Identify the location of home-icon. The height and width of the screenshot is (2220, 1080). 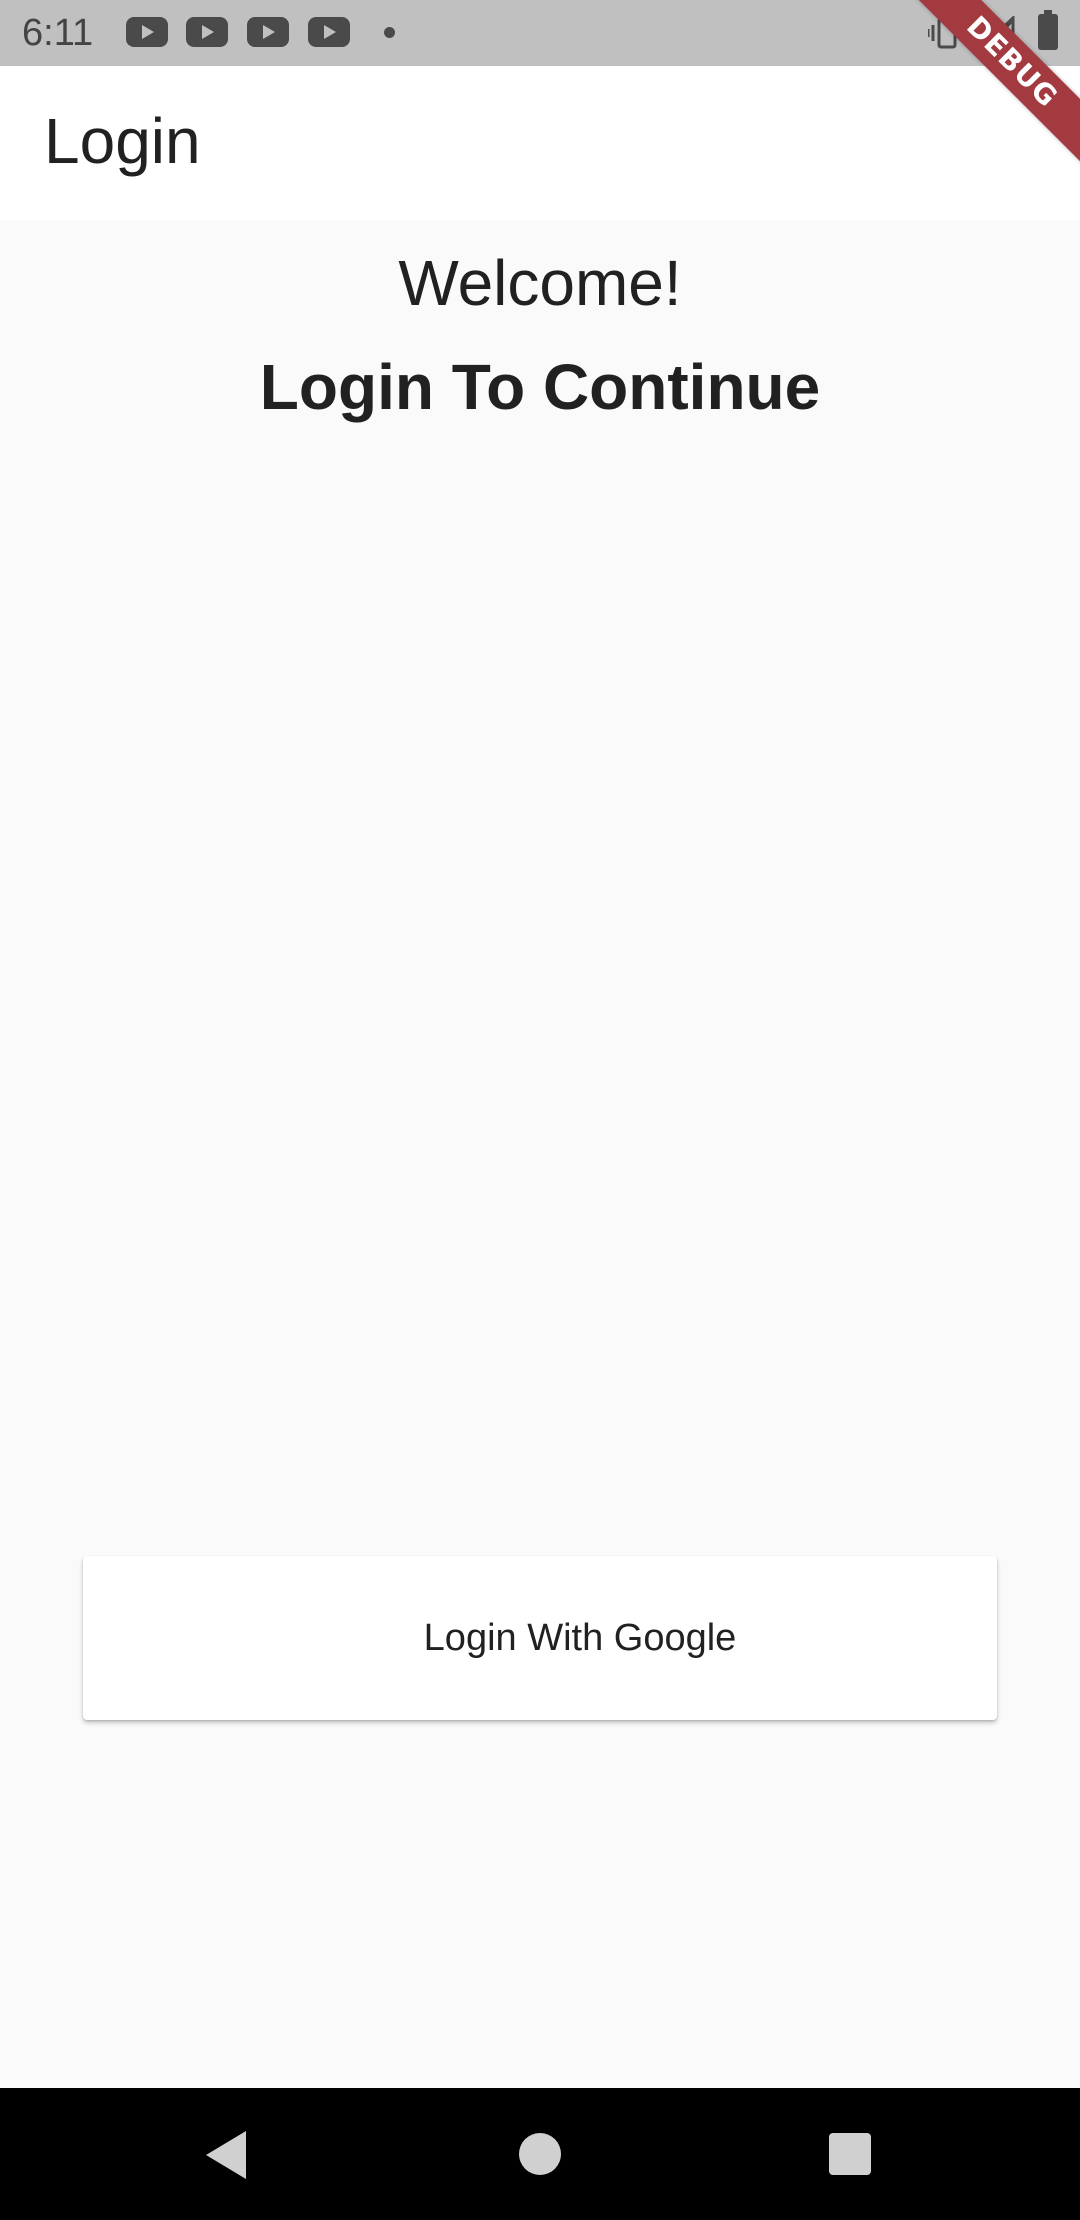
(540, 2154).